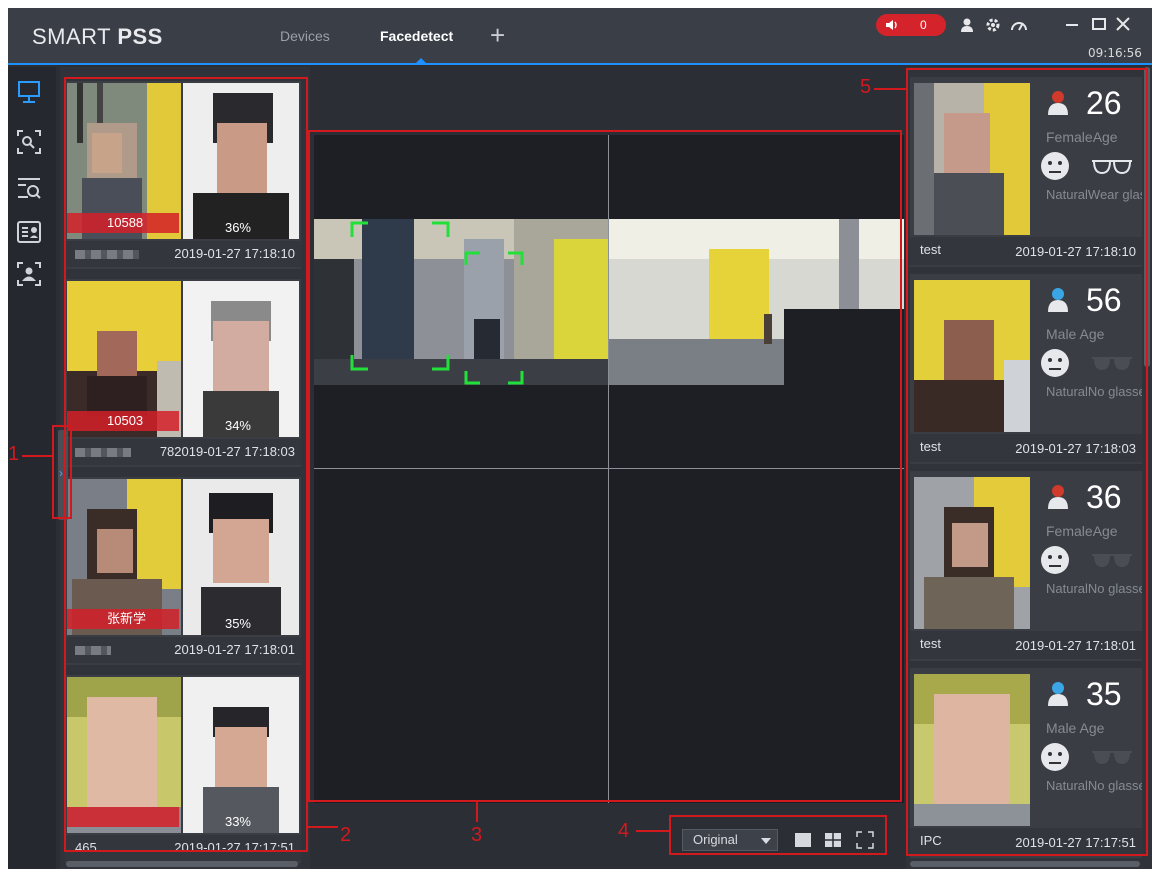  I want to click on performance-icon, so click(1019, 25).